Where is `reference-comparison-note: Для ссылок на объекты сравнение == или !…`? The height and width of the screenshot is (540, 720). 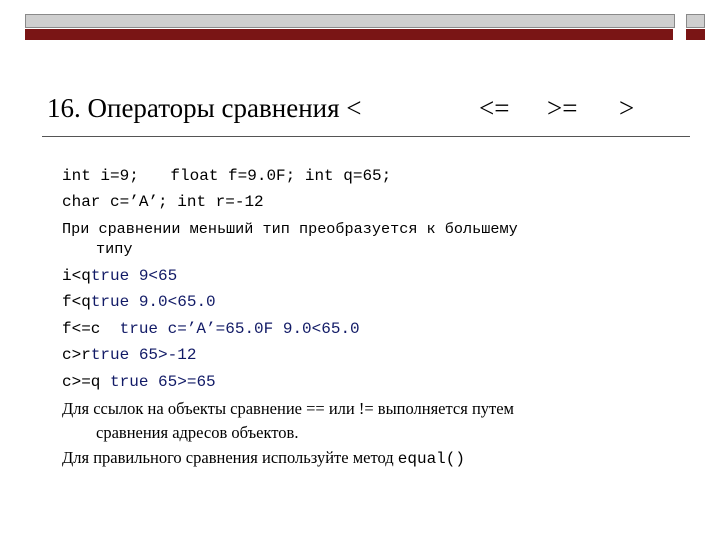 reference-comparison-note: Для ссылок на объекты сравнение == или !… is located at coordinates (288, 408).